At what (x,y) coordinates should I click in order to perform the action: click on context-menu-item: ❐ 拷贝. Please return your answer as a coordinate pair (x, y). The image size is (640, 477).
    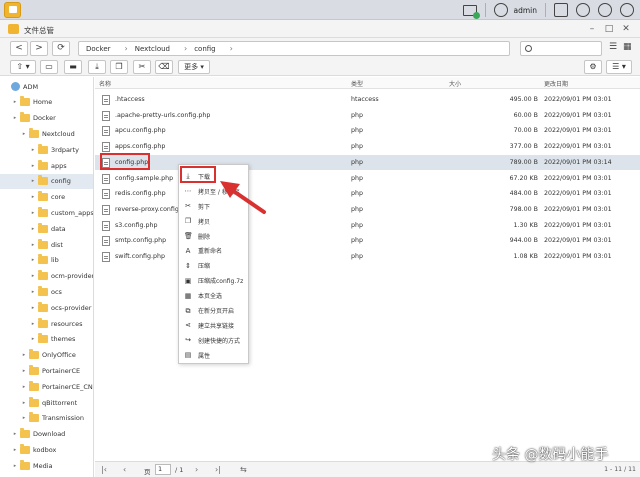
    Looking at the image, I should click on (214, 221).